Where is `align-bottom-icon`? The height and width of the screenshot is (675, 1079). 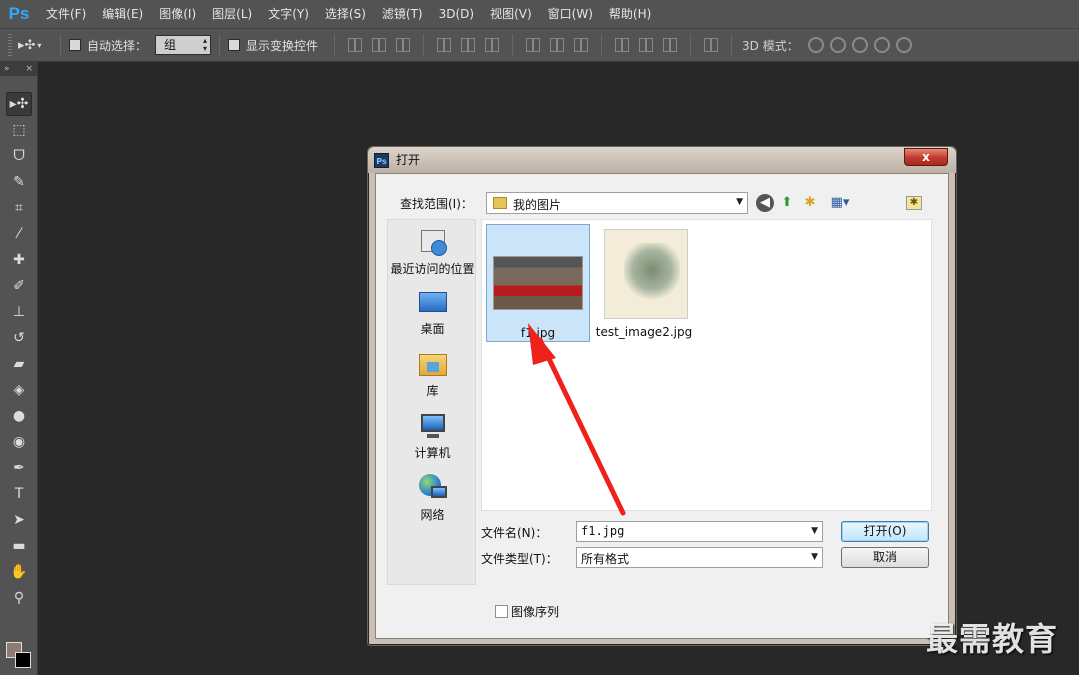 align-bottom-icon is located at coordinates (403, 45).